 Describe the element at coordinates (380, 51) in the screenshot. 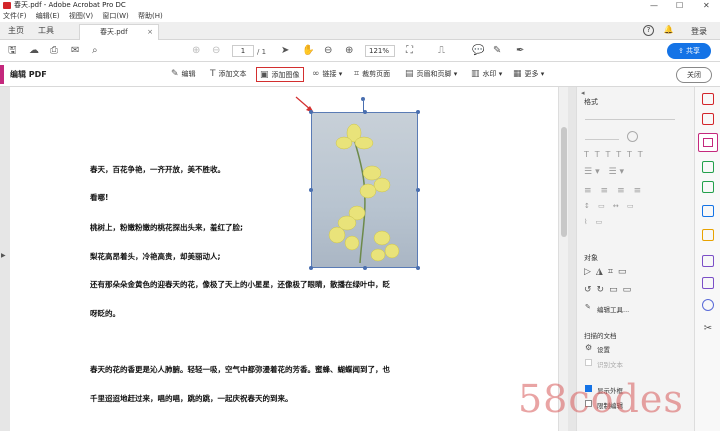

I see `zoom-level-select: 121%` at that location.